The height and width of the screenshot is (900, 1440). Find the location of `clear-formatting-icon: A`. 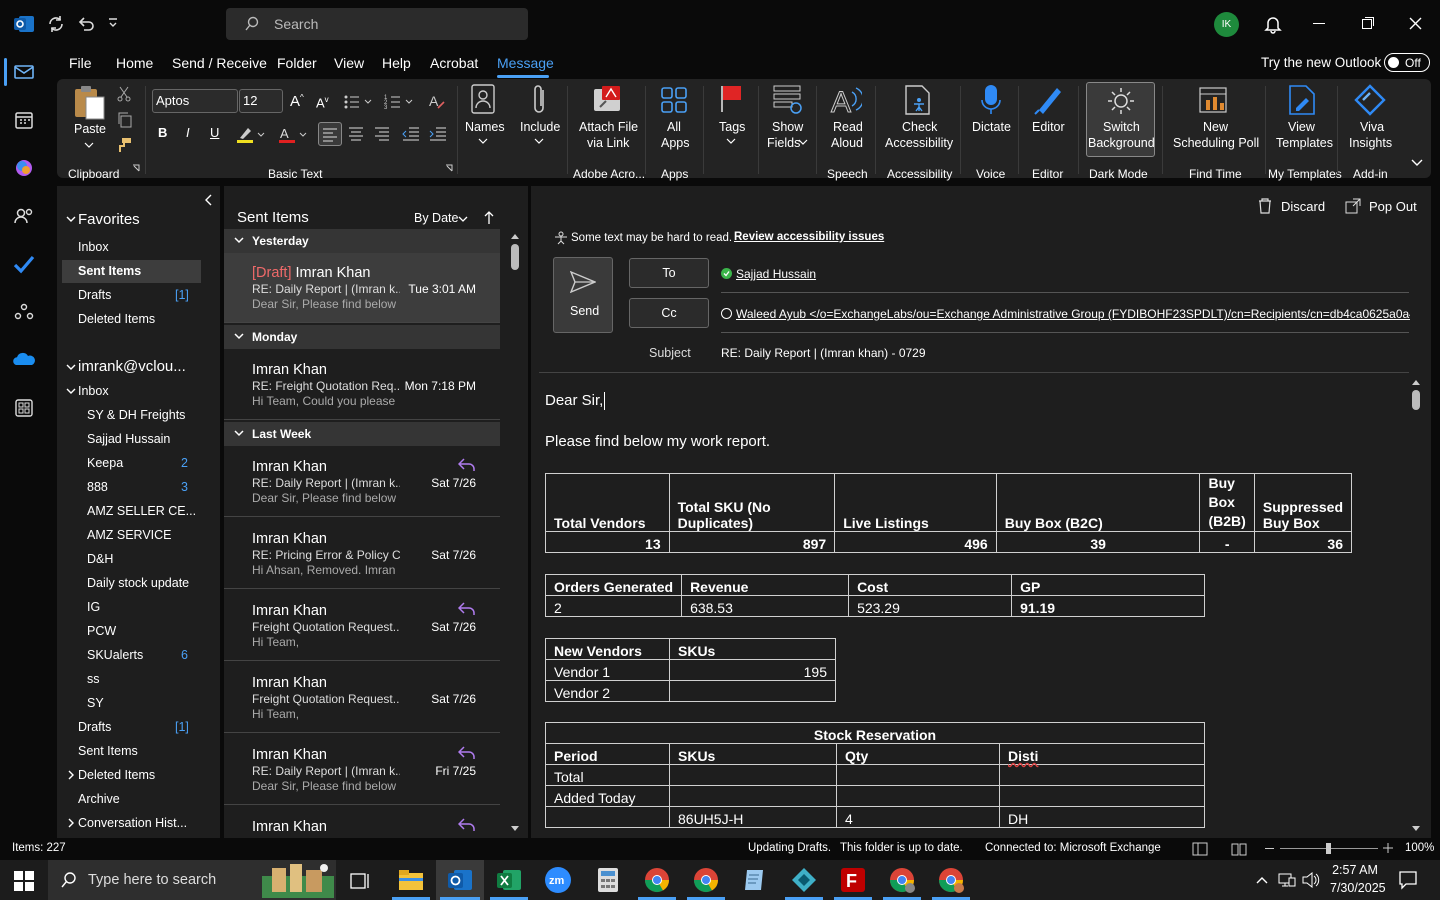

clear-formatting-icon: A is located at coordinates (437, 101).